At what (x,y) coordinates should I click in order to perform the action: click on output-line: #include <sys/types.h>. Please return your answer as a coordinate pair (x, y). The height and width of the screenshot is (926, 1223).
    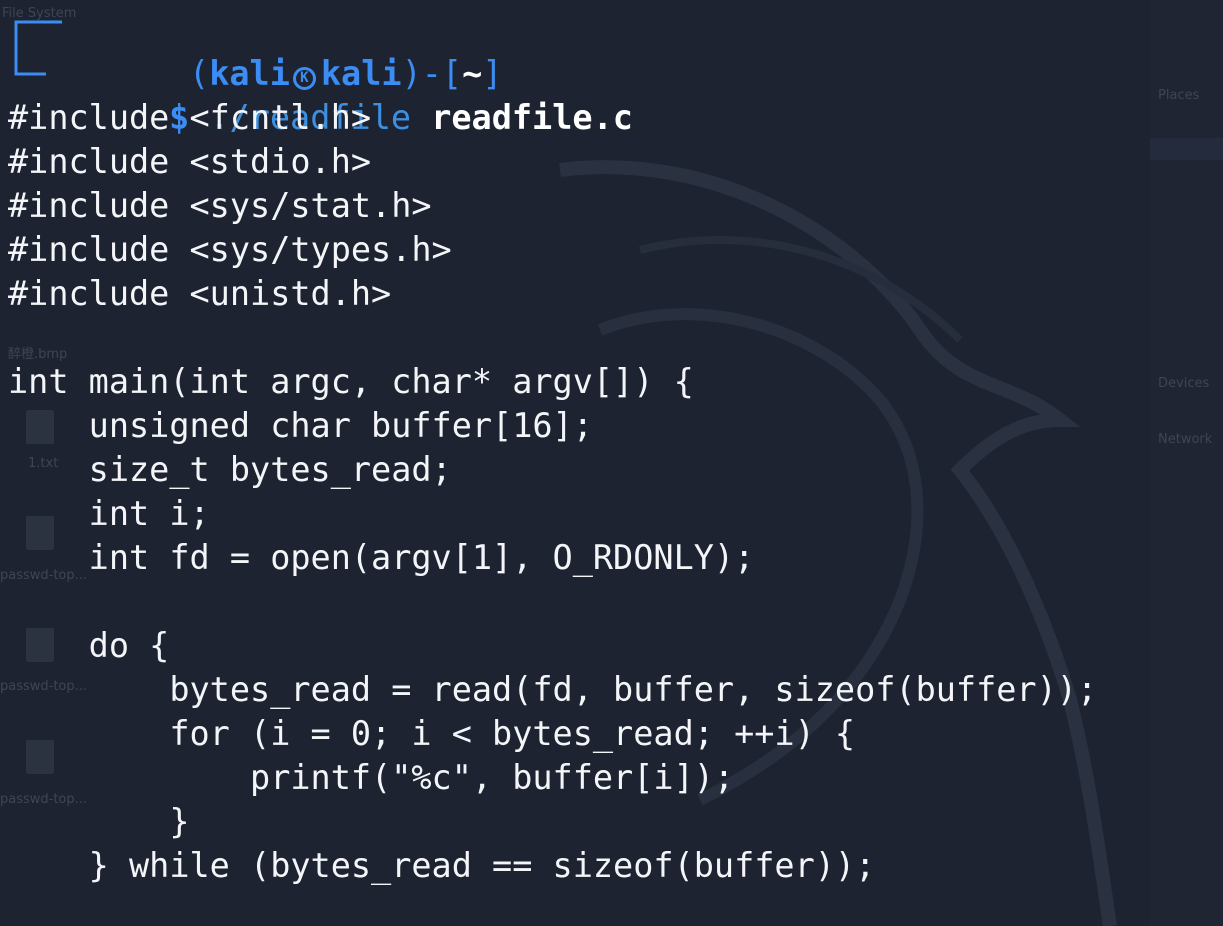
    Looking at the image, I should click on (230, 249).